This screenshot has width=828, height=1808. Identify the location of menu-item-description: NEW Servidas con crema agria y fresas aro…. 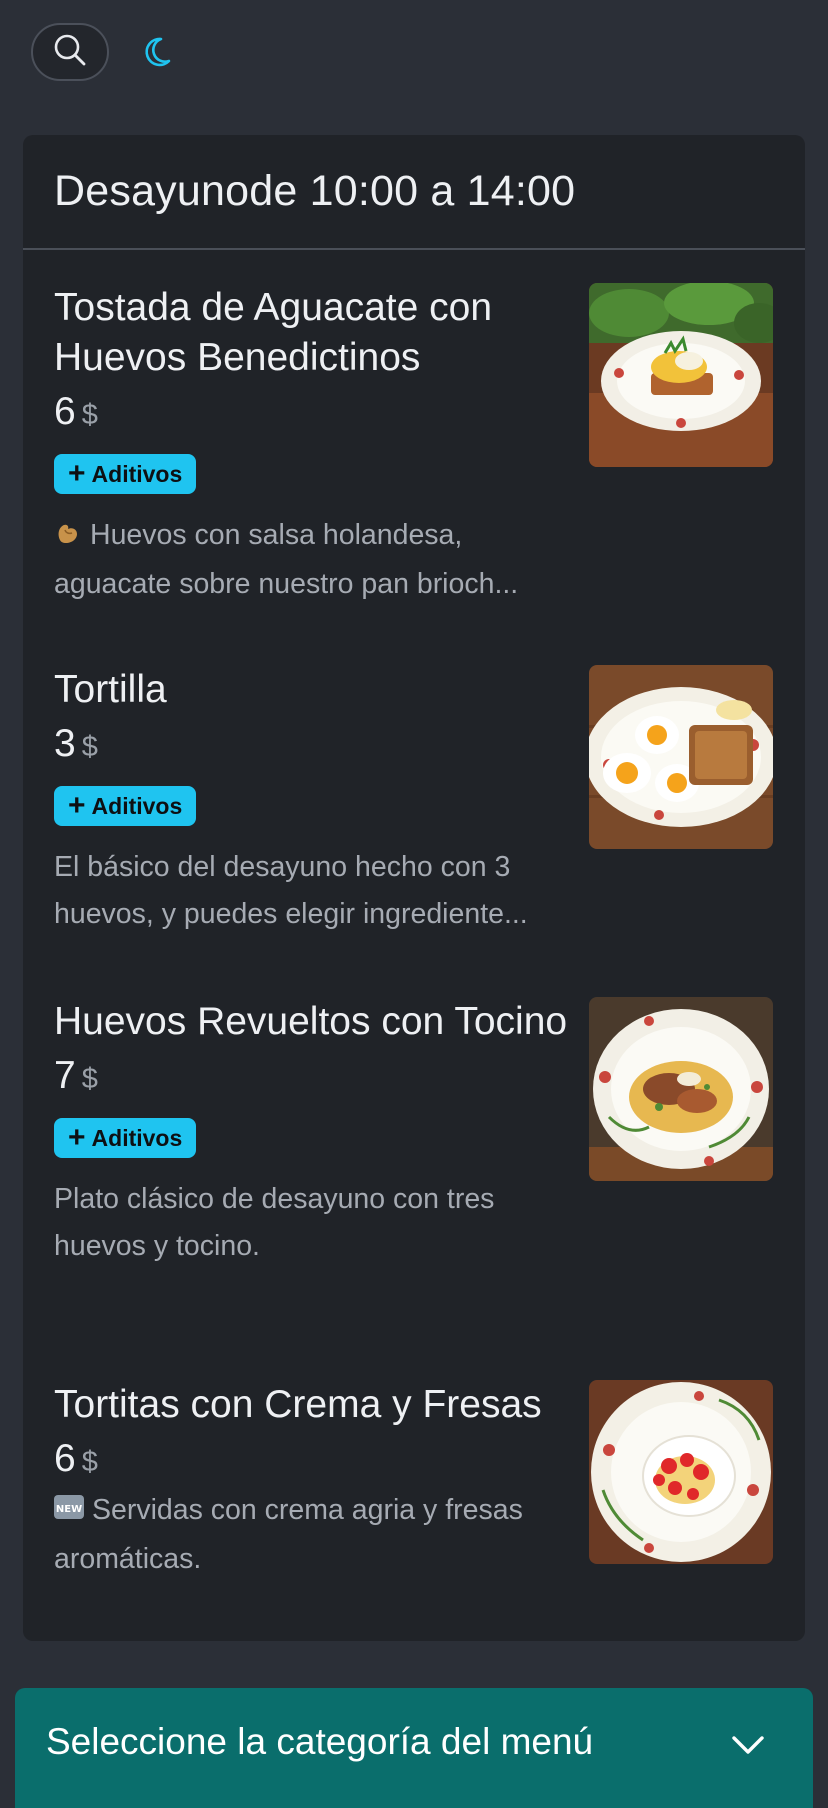
(314, 1535).